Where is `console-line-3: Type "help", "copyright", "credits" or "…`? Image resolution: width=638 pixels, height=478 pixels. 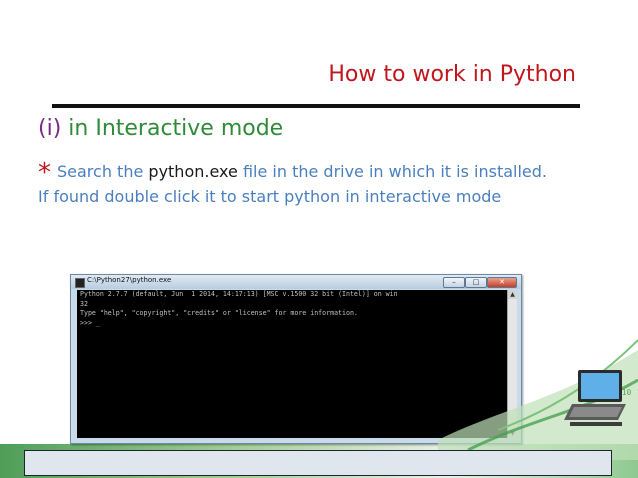
console-line-3: Type "help", "copyright", "credits" or "… is located at coordinates (219, 313).